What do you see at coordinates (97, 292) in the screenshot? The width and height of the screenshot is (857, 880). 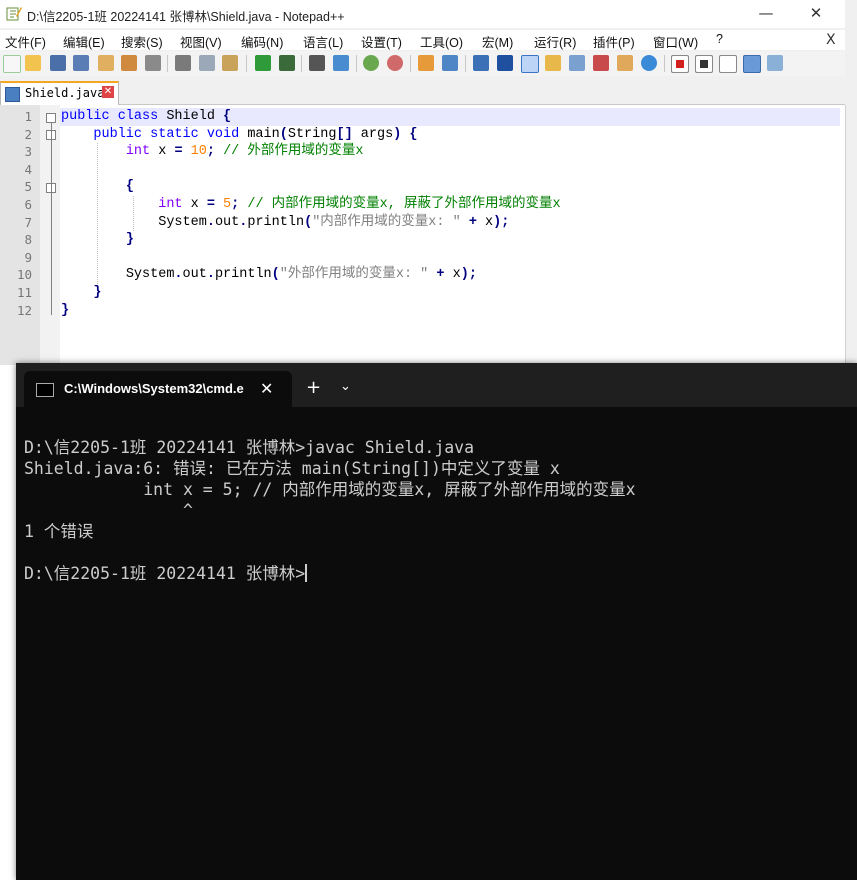 I see `code-line-11: }` at bounding box center [97, 292].